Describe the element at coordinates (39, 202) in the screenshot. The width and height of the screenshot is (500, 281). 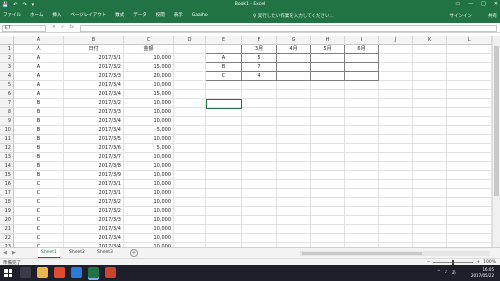
I see `cell-person: C` at that location.